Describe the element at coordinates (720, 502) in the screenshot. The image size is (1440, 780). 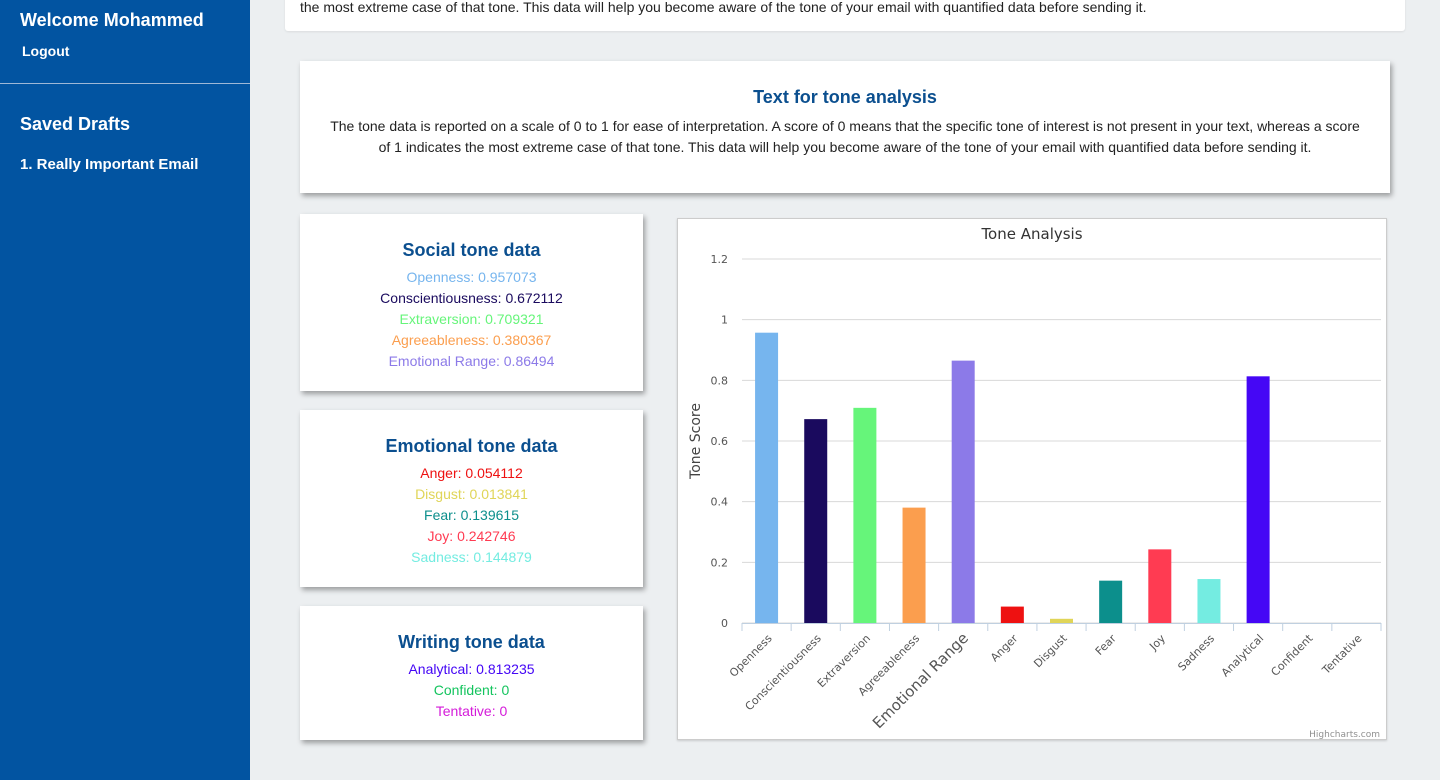
I see `y-tick-label: 0.4` at that location.